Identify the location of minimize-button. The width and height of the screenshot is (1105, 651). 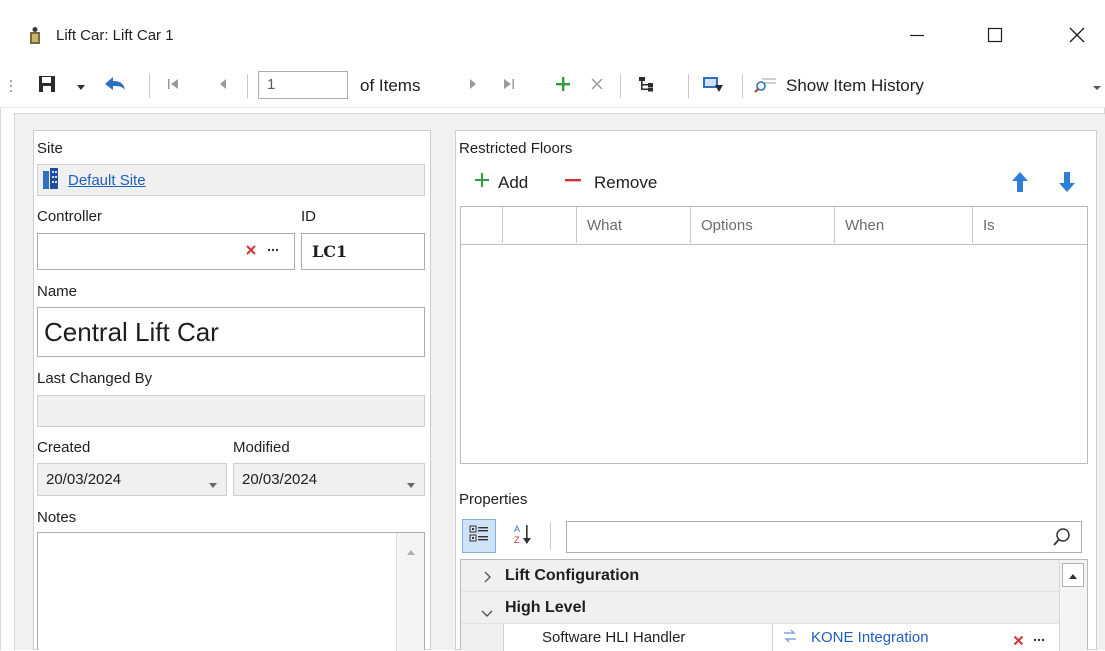
(917, 37).